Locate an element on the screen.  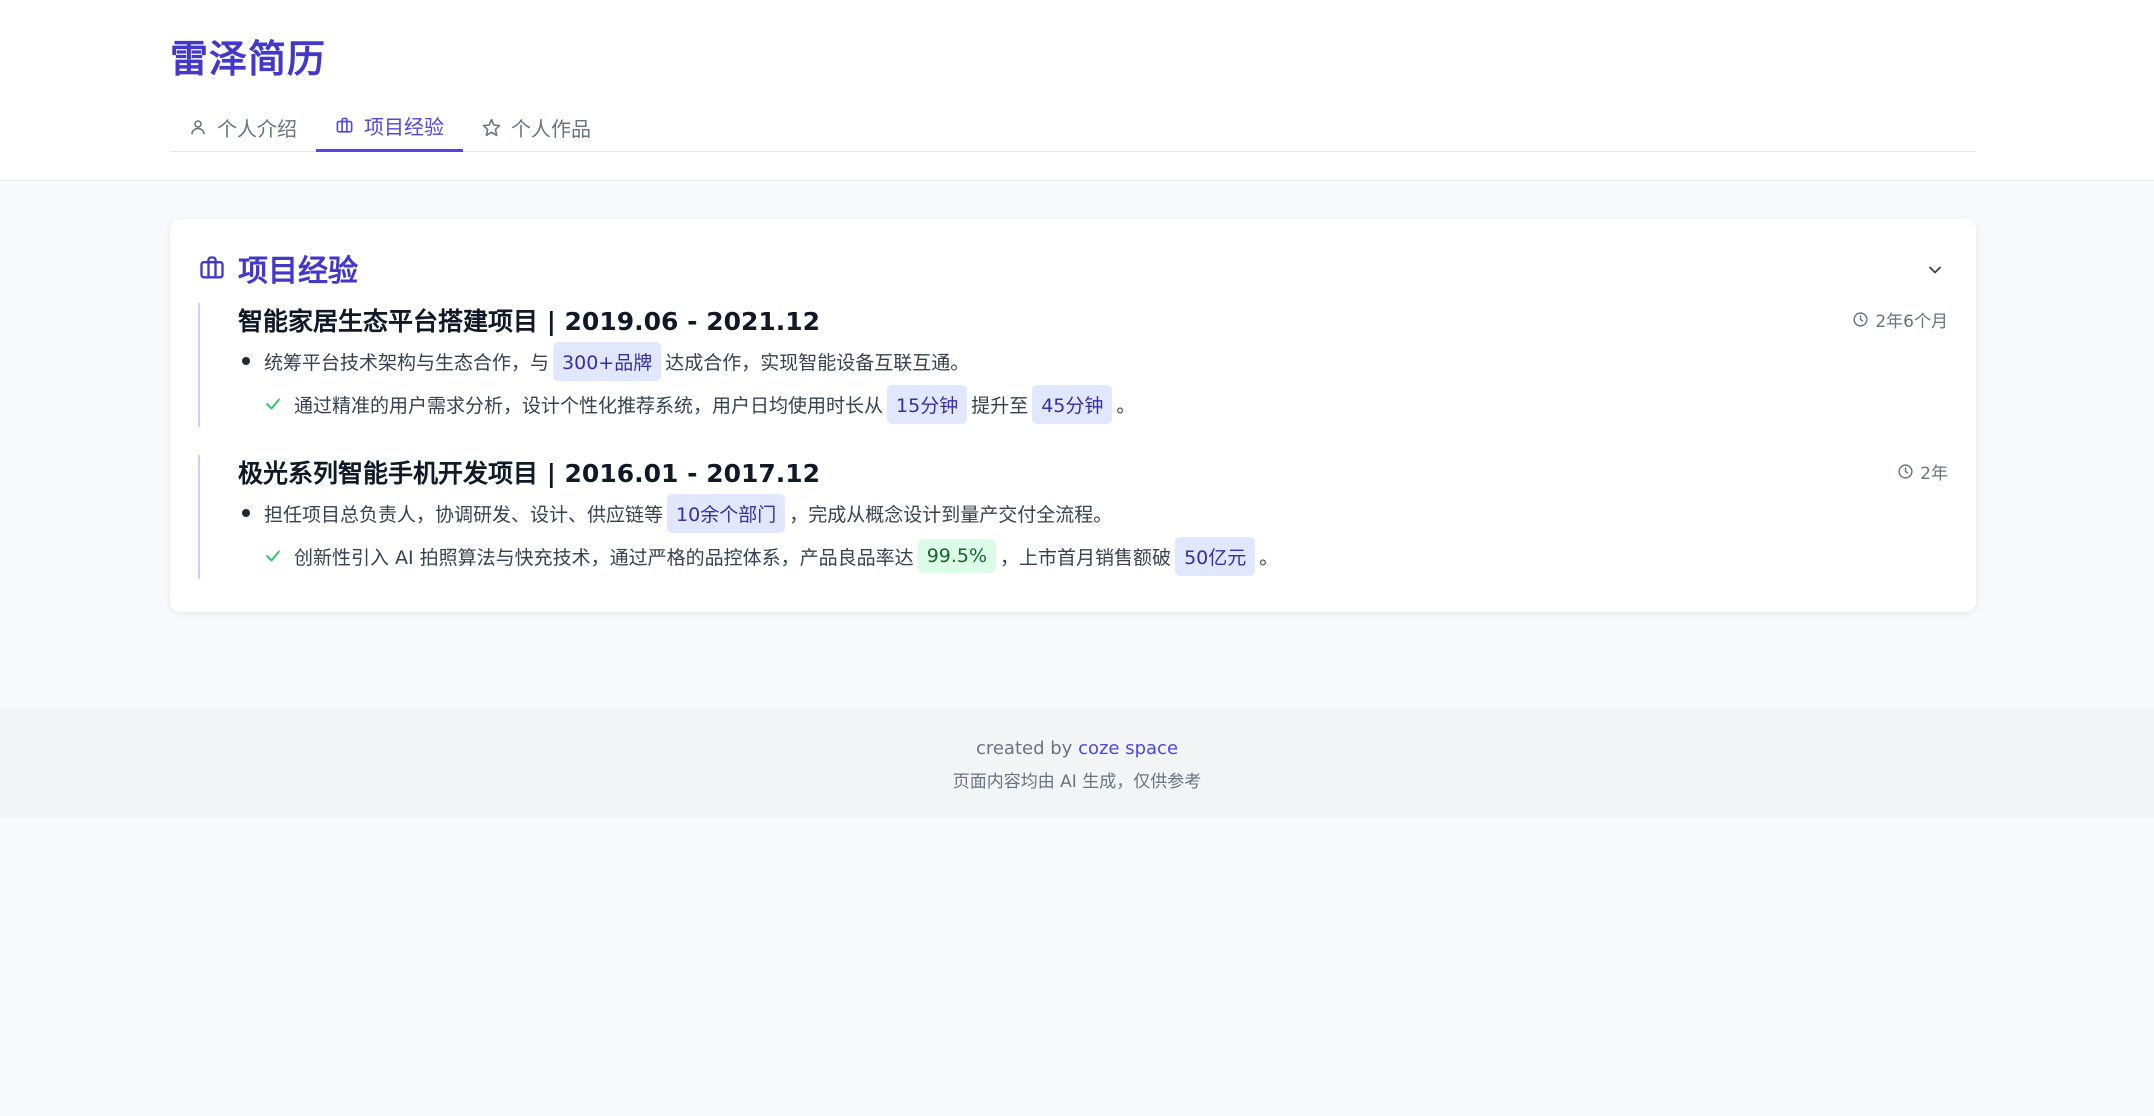
tab-works-label: 个人作品 is located at coordinates (551, 128).